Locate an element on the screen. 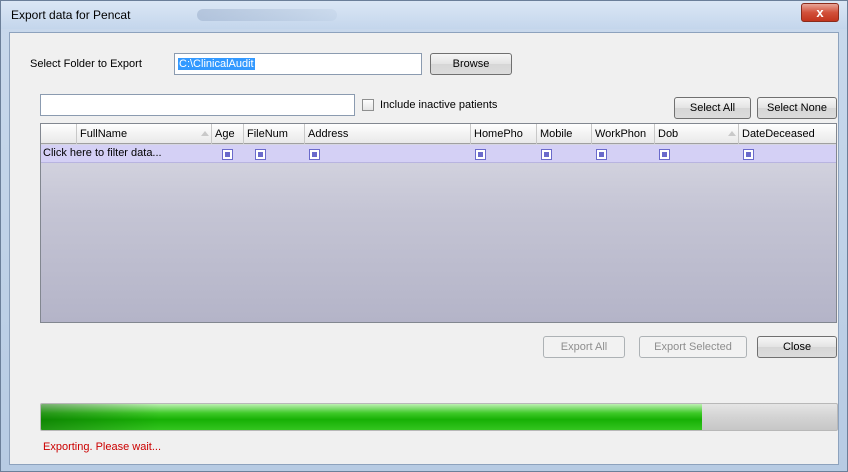 This screenshot has height=472, width=848. window-title: Export data for Pencat is located at coordinates (71, 15).